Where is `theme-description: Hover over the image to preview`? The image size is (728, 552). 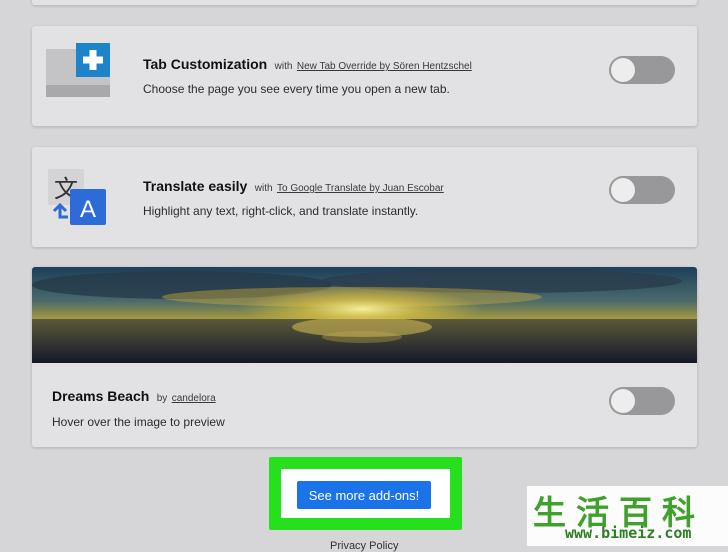 theme-description: Hover over the image to preview is located at coordinates (138, 422).